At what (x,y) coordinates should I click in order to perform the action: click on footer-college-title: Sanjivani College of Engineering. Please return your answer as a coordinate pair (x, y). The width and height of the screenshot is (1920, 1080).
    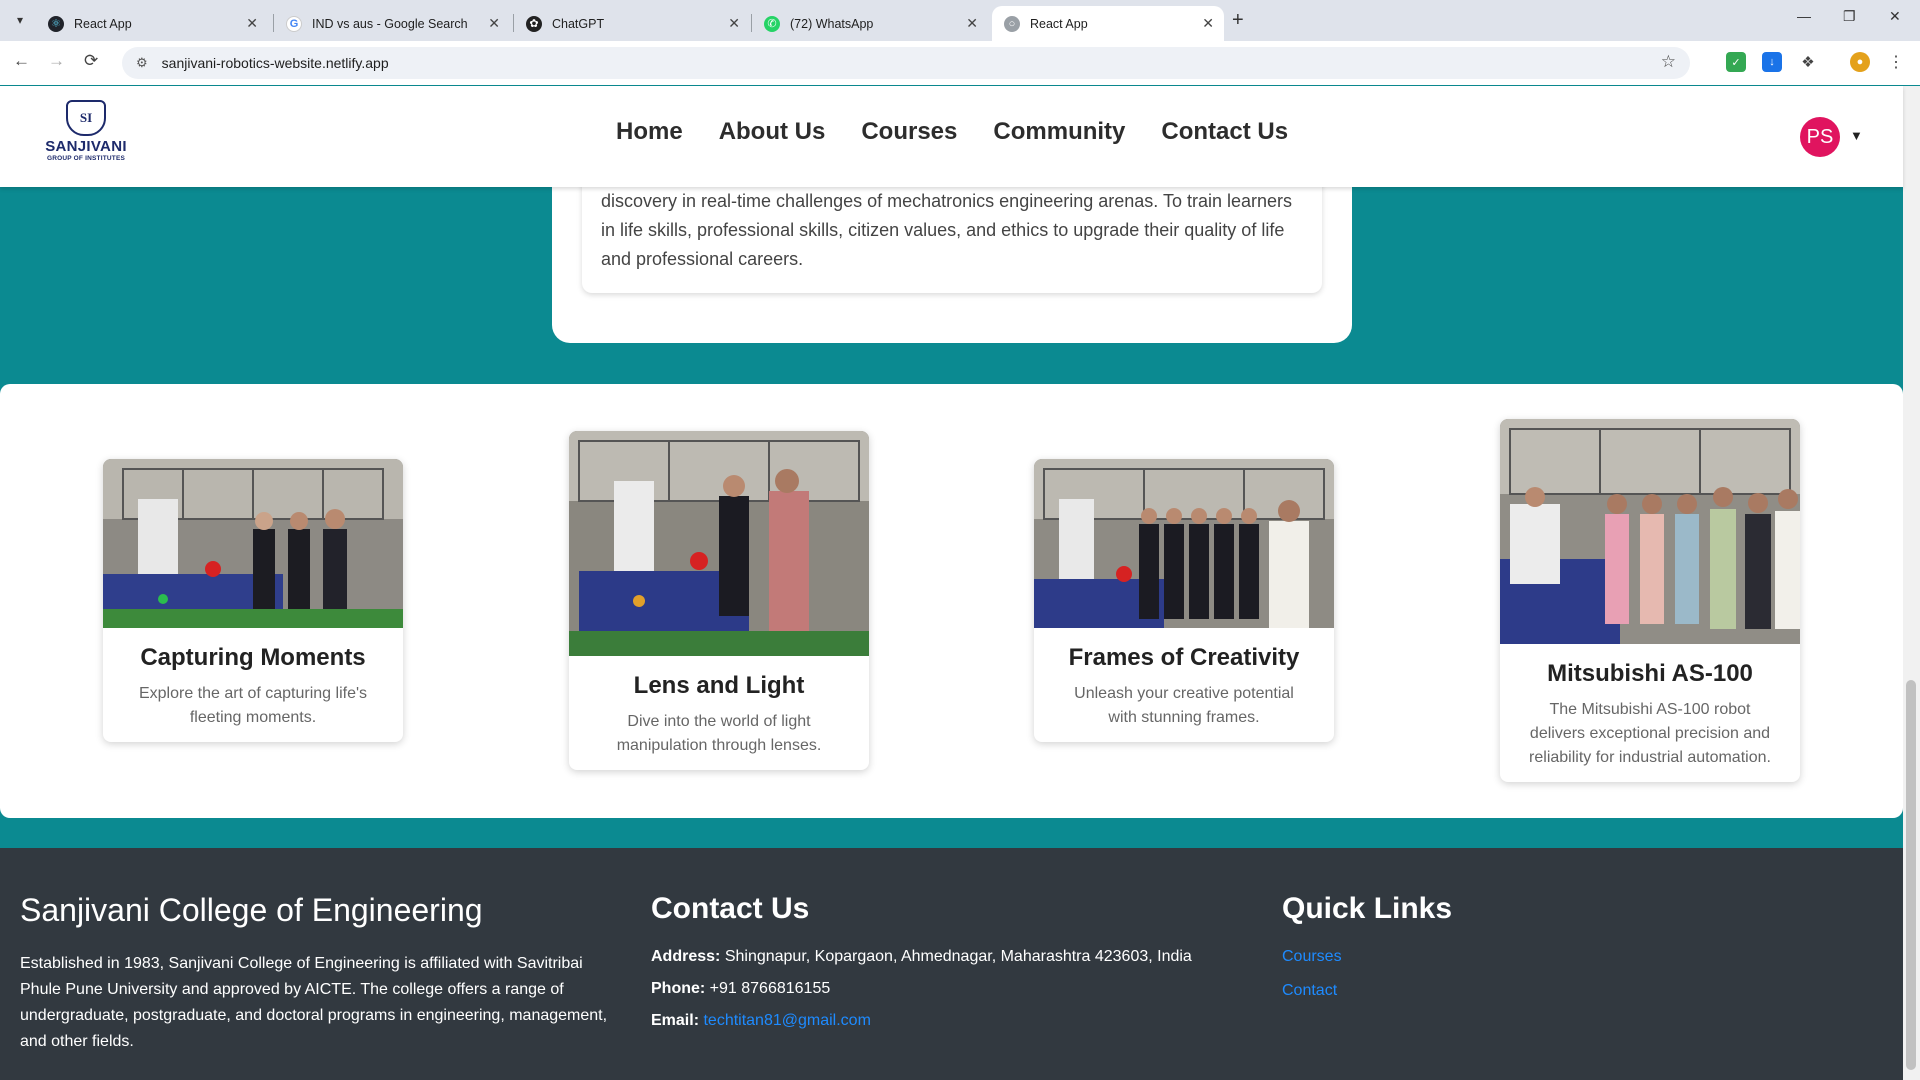
    Looking at the image, I should click on (251, 910).